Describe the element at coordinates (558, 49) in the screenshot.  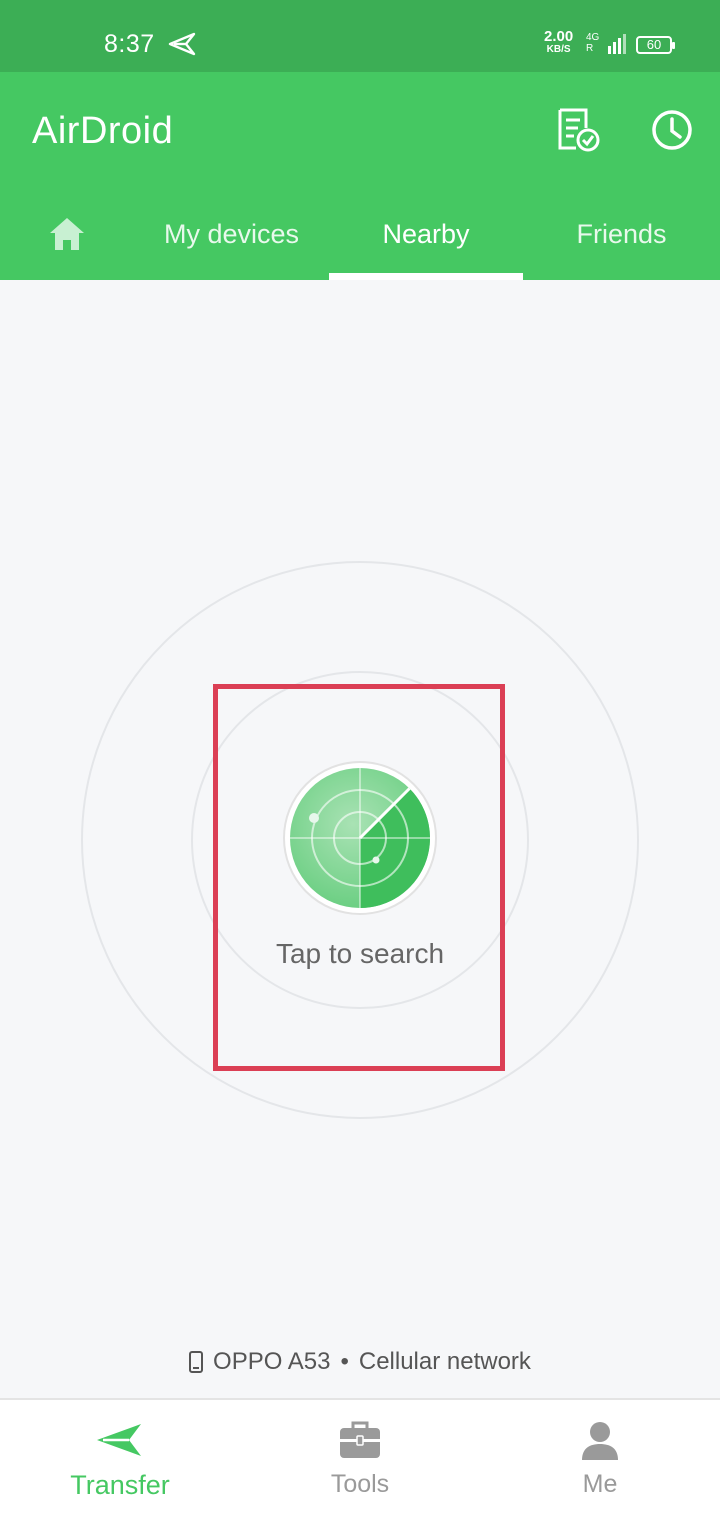
I see `network-speed-unit: KB/S` at that location.